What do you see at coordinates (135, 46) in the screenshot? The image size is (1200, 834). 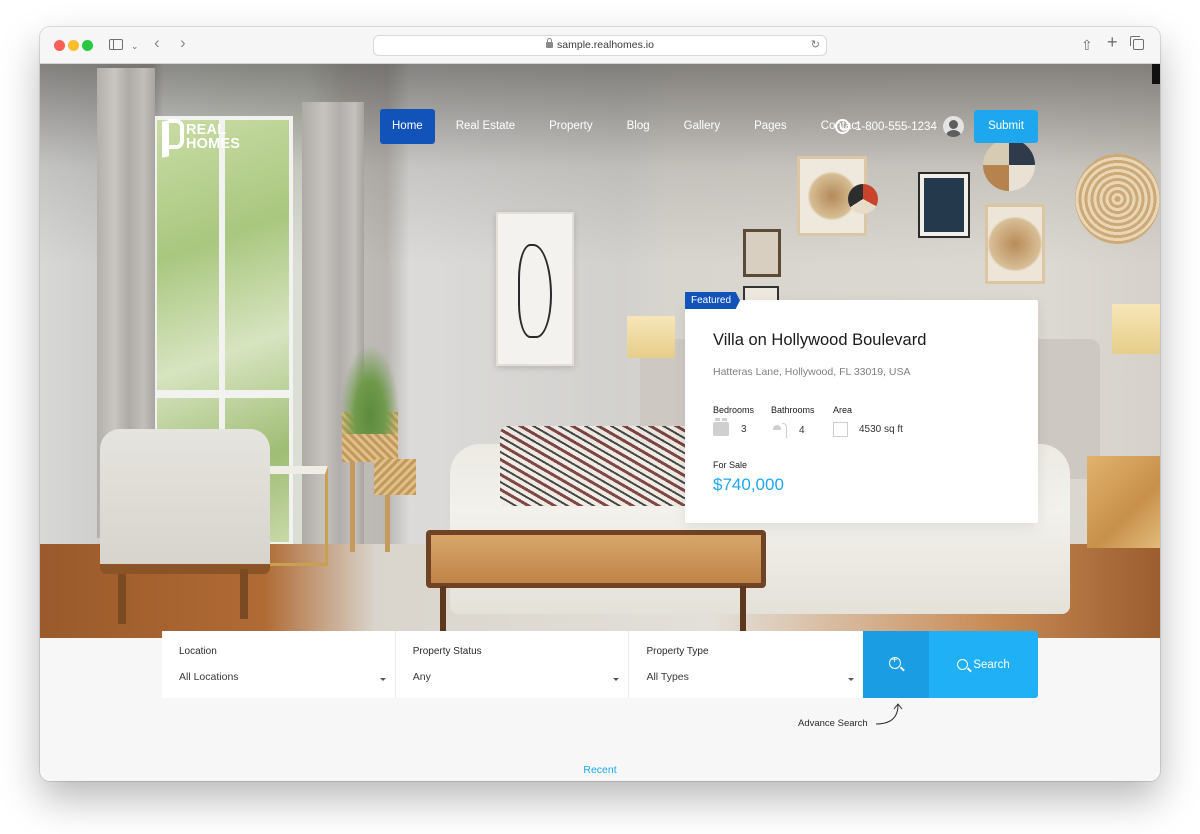 I see `chevron-down-icon: ⌄` at bounding box center [135, 46].